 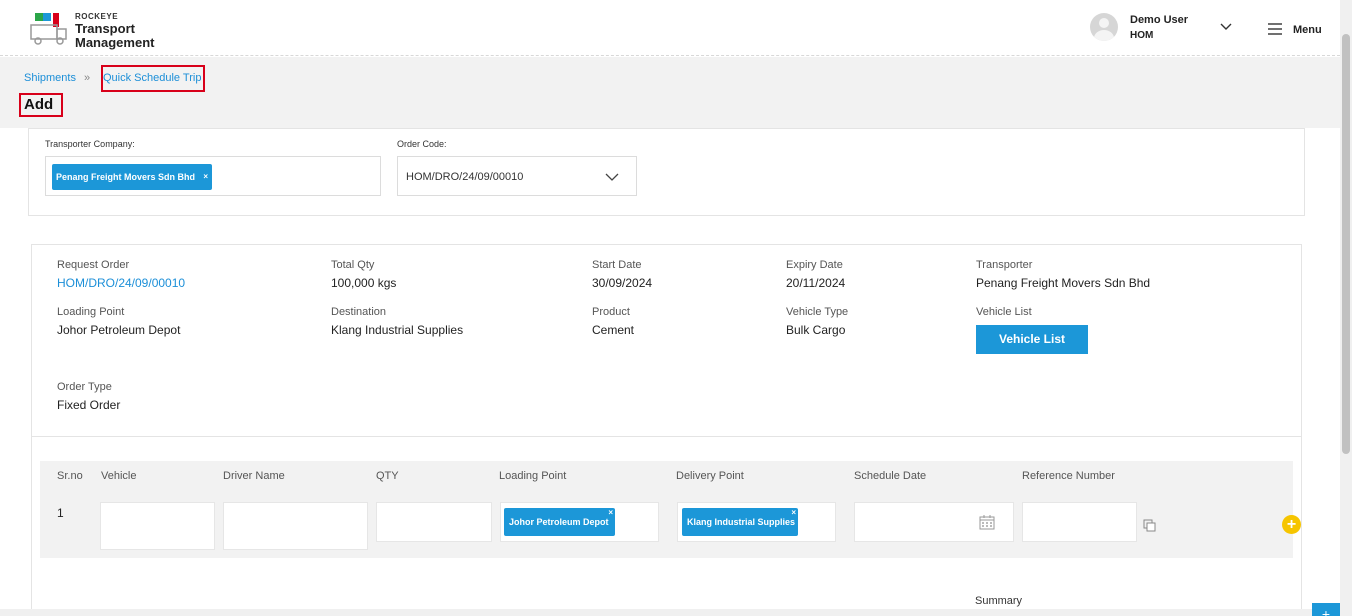 I want to click on loading-point-value: Johor Petroleum Depot, so click(x=119, y=330).